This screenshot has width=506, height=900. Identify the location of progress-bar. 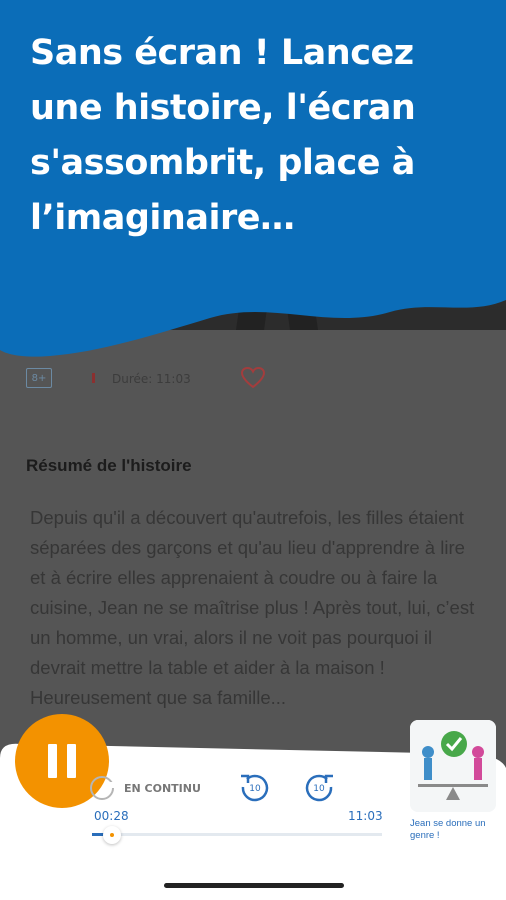
(237, 834).